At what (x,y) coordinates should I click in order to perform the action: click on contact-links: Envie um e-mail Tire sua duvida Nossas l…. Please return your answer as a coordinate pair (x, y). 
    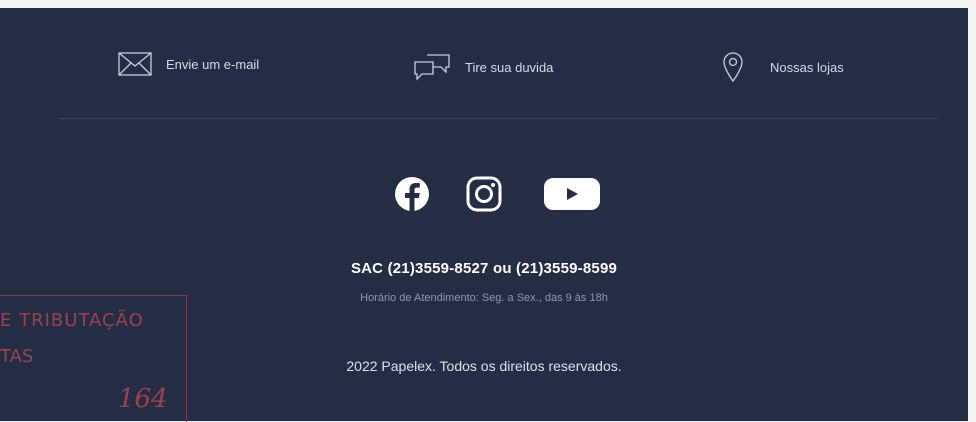
    Looking at the image, I should click on (484, 72).